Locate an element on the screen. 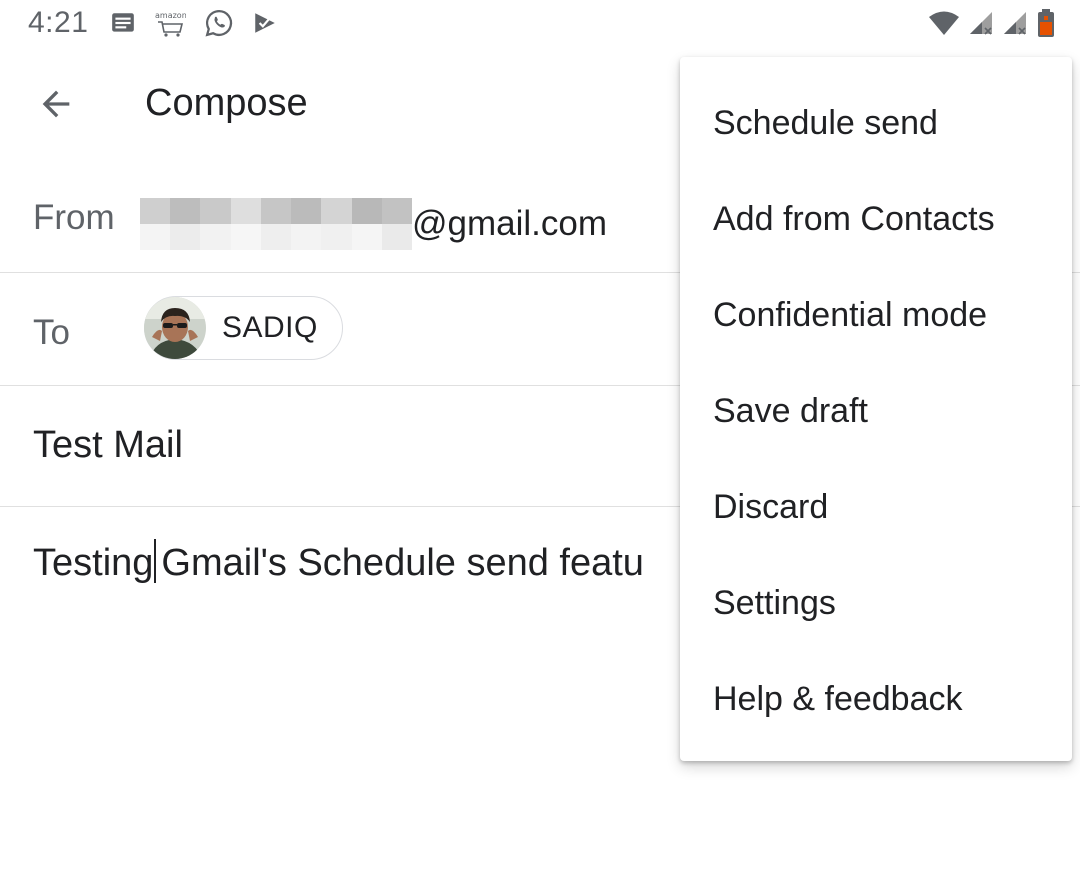 The height and width of the screenshot is (881, 1080). messages-icon is located at coordinates (123, 23).